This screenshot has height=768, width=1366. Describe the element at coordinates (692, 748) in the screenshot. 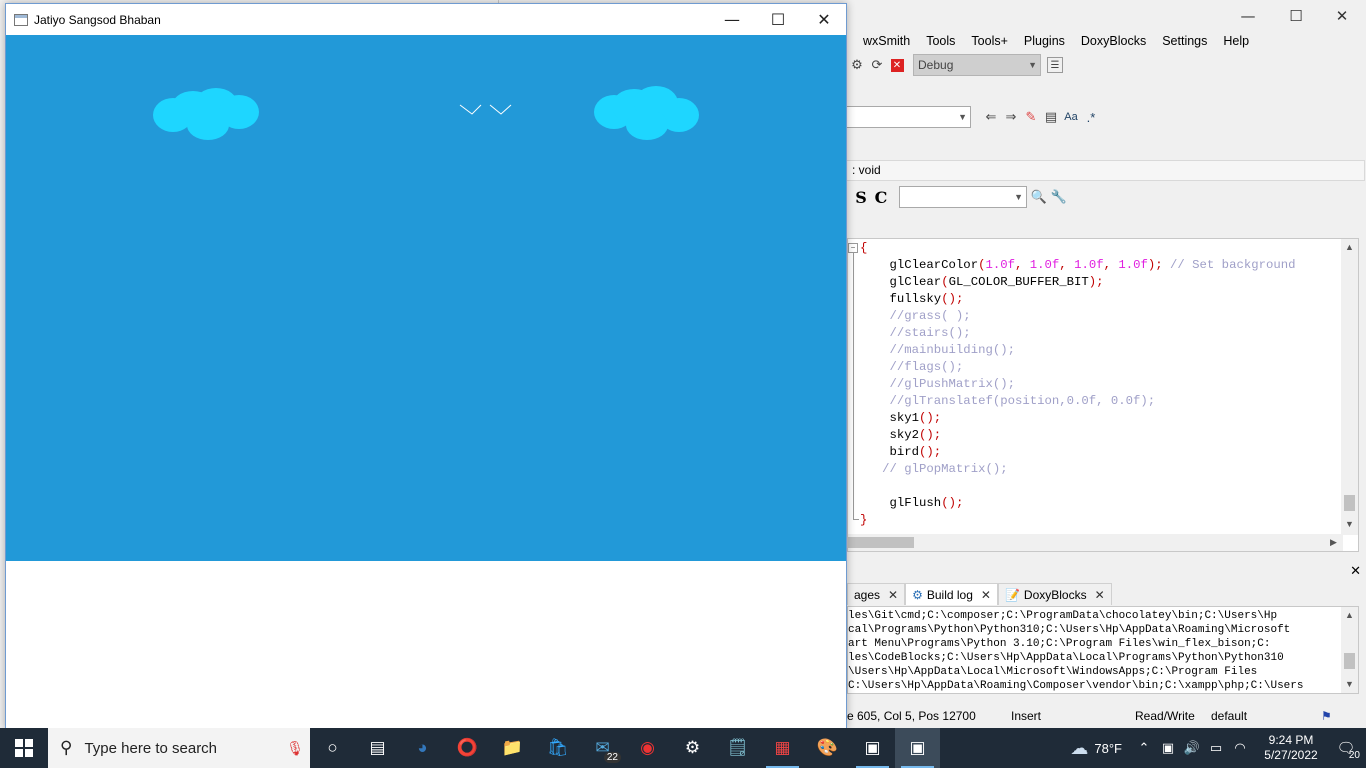

I see `settings-icon: ⚙` at that location.